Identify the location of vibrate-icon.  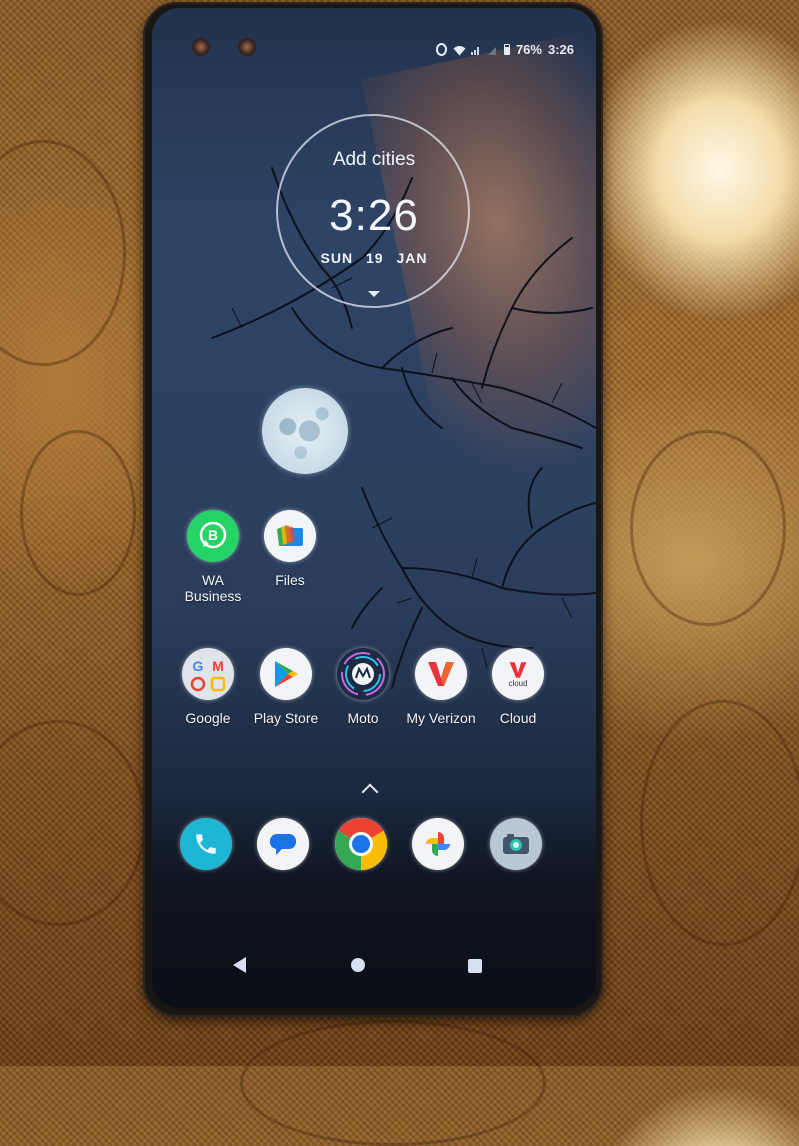
(441, 49).